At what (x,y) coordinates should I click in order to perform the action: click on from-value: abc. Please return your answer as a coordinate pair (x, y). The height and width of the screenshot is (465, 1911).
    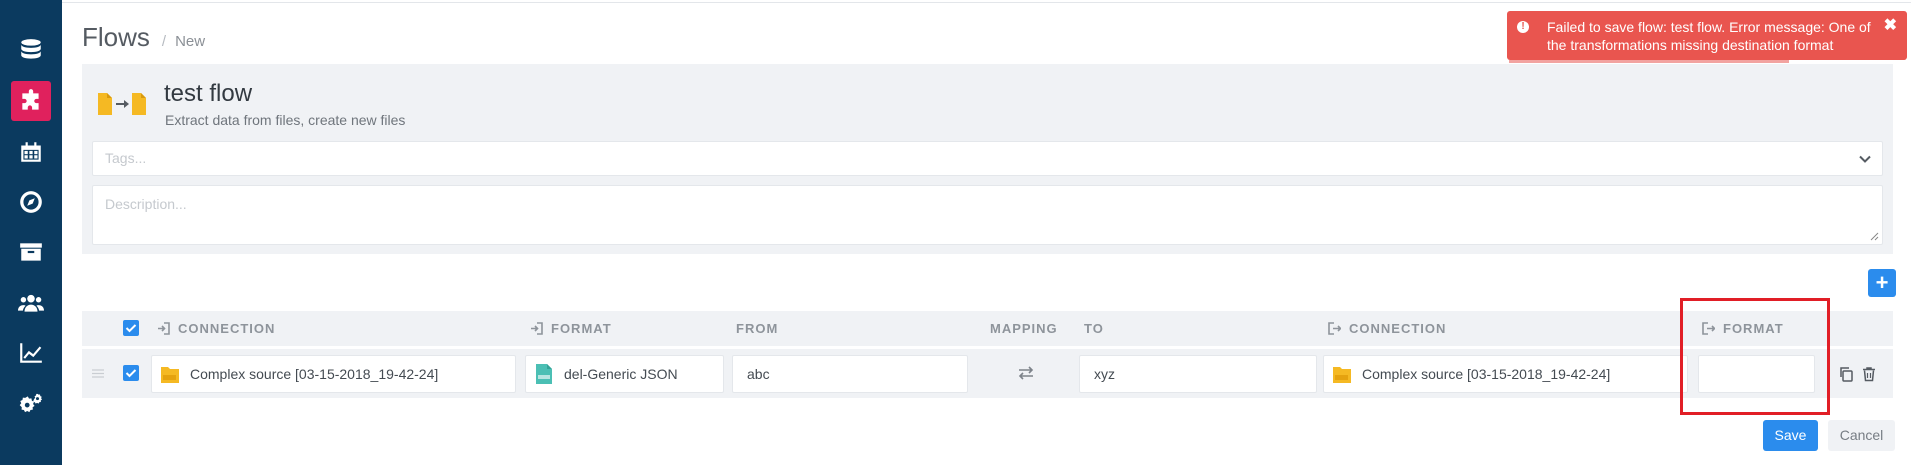
    Looking at the image, I should click on (758, 374).